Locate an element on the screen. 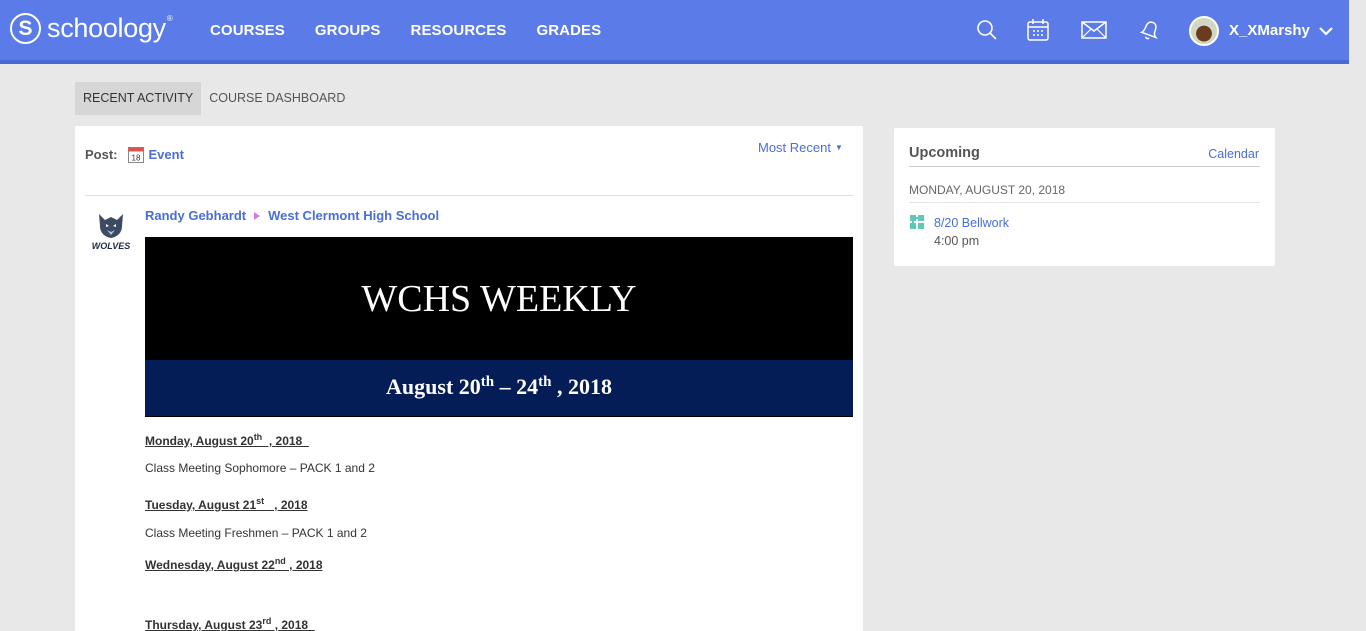 The image size is (1366, 631). post-author-link: Randy Gebhardt is located at coordinates (195, 215).